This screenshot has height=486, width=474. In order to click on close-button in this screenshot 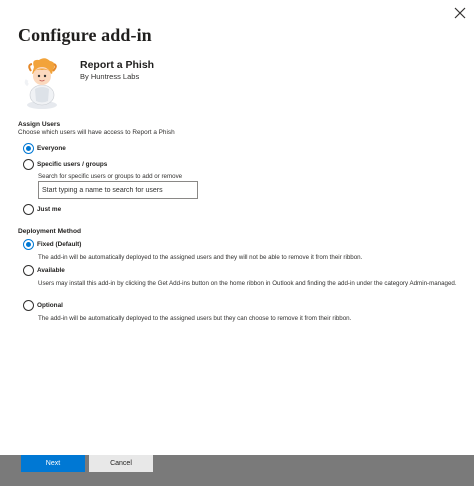, I will do `click(460, 13)`.